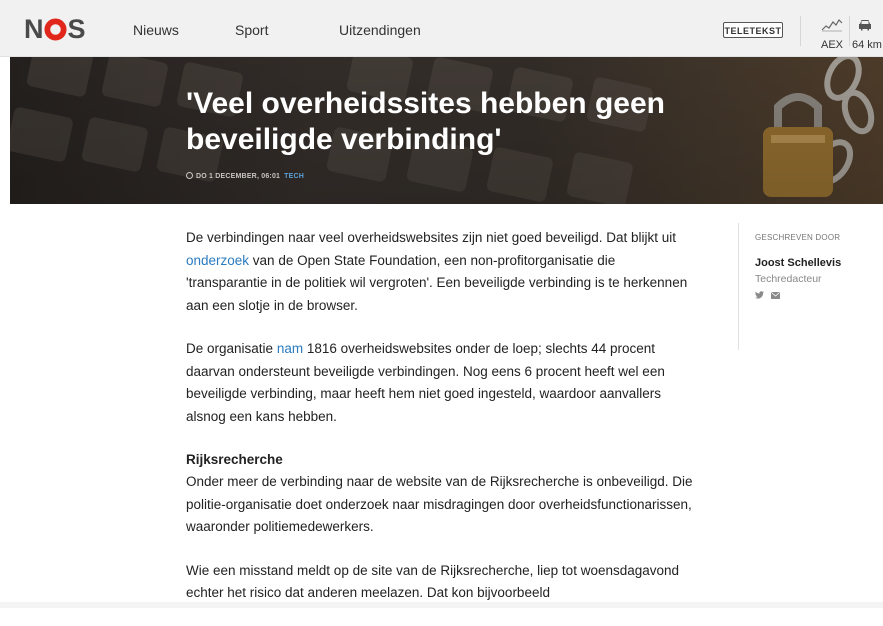 The image size is (883, 626). I want to click on author-role: Techredacteur, so click(788, 279).